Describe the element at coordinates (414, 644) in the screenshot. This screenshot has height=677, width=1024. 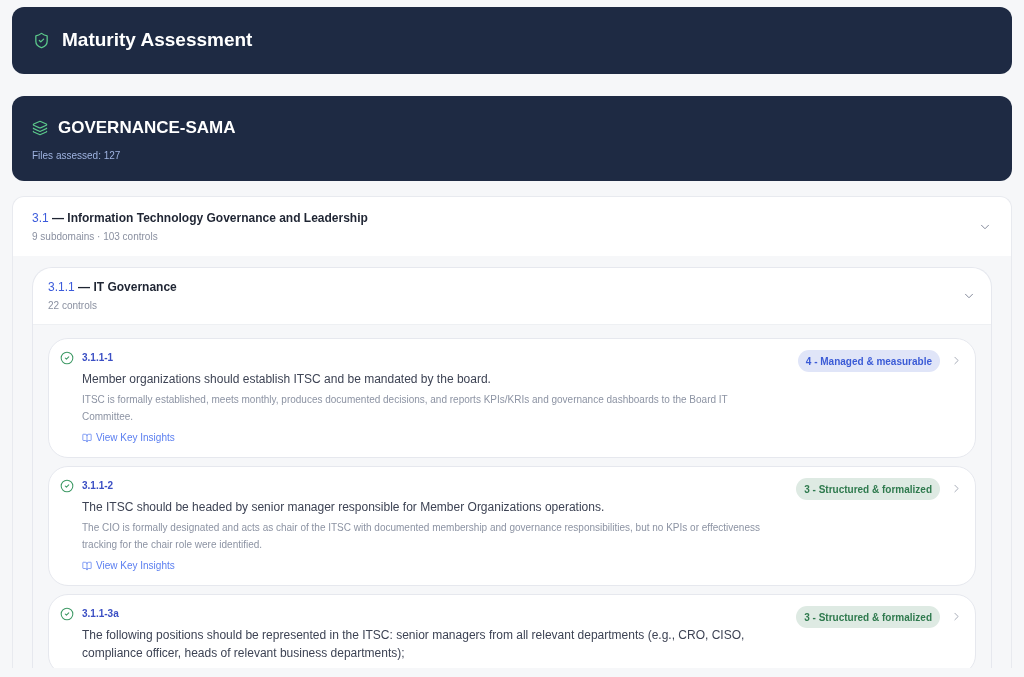
I see `control-requirement: The following positions should be represented in the ITSC: senior managers from all relevant departments (e.g., CRO, CISO, compliance officer, heads of relevant business departments);` at that location.